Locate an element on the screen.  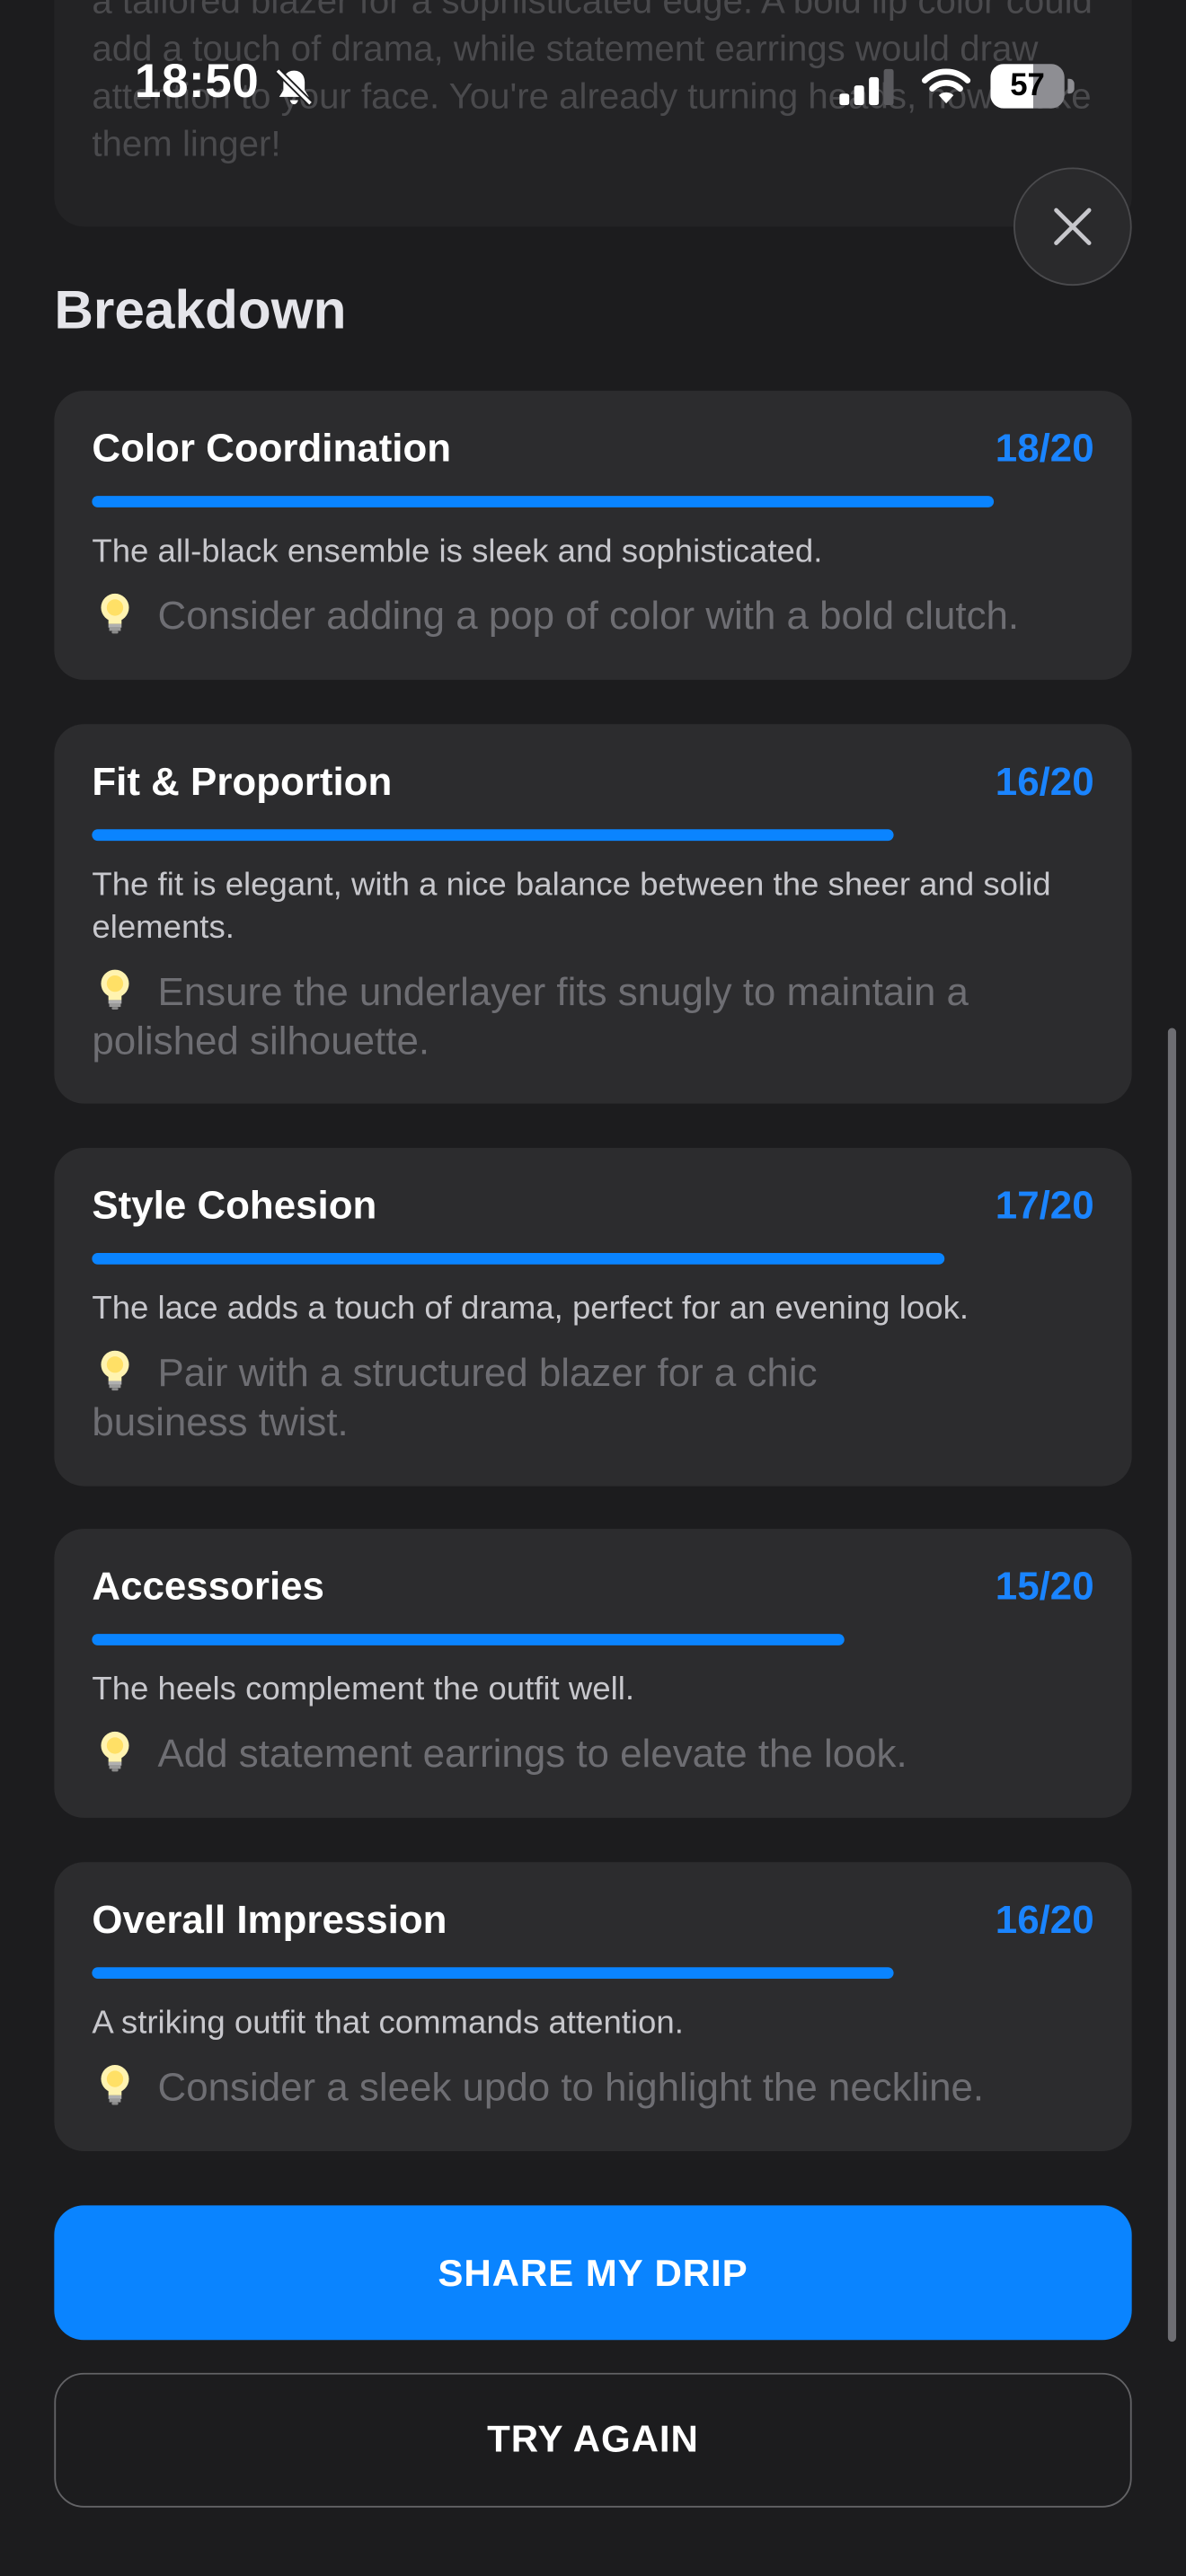
card-header: Fit & Proportion 16/20 is located at coordinates (592, 788).